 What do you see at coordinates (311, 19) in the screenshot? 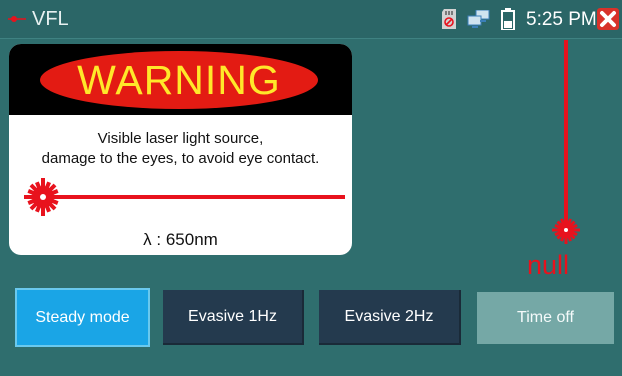
I see `status-bar: VFL 5:25 PM` at bounding box center [311, 19].